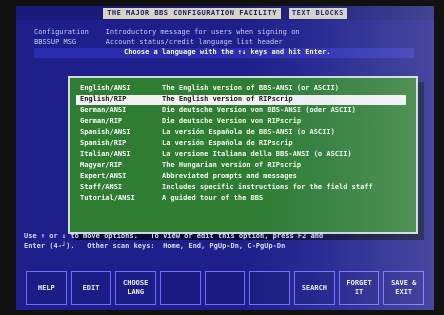 Image resolution: width=444 pixels, height=315 pixels. I want to click on fkey-edit-button: EDIT, so click(91, 288).